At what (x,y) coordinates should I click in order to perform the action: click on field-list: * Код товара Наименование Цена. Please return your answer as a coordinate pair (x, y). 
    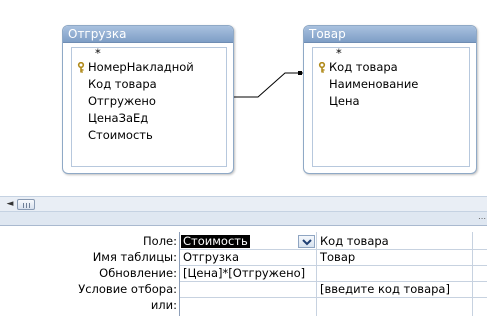
    Looking at the image, I should click on (391, 107).